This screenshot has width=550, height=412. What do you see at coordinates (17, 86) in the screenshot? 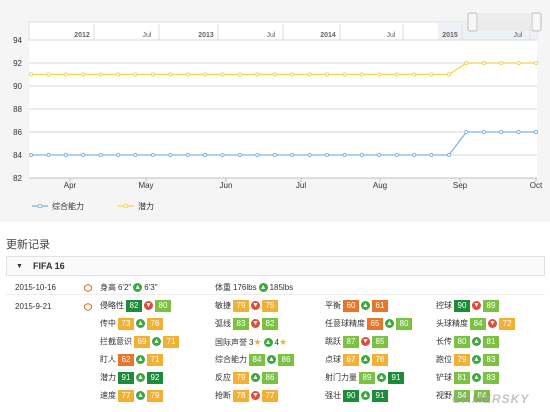
I see `y-tick-label: 90` at bounding box center [17, 86].